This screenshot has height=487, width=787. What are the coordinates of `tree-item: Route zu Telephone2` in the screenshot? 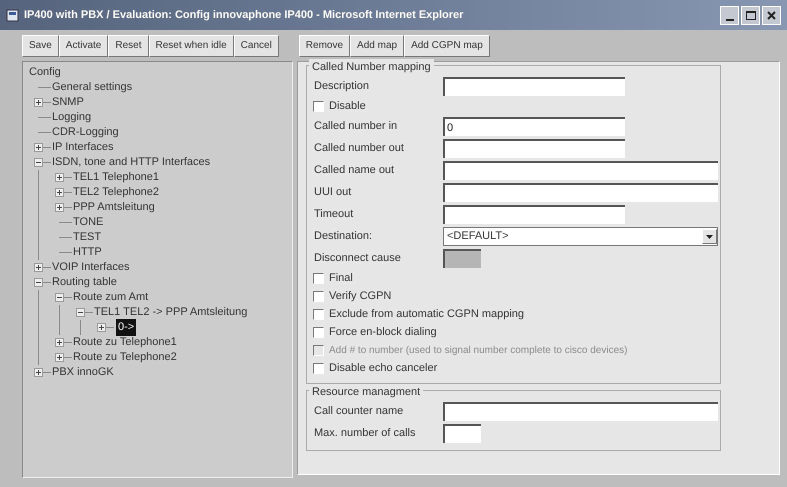 It's located at (125, 357).